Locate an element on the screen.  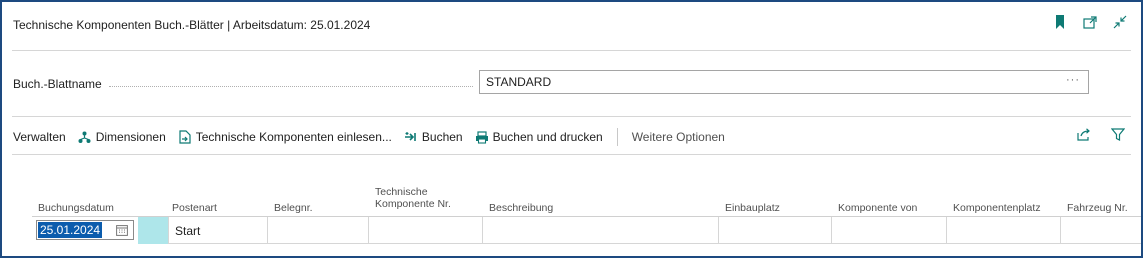
post-icon is located at coordinates (411, 137).